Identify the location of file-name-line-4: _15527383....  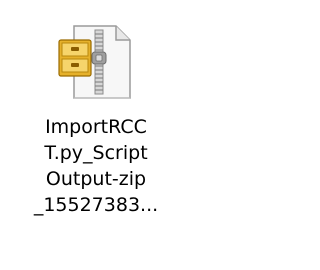
(96, 205).